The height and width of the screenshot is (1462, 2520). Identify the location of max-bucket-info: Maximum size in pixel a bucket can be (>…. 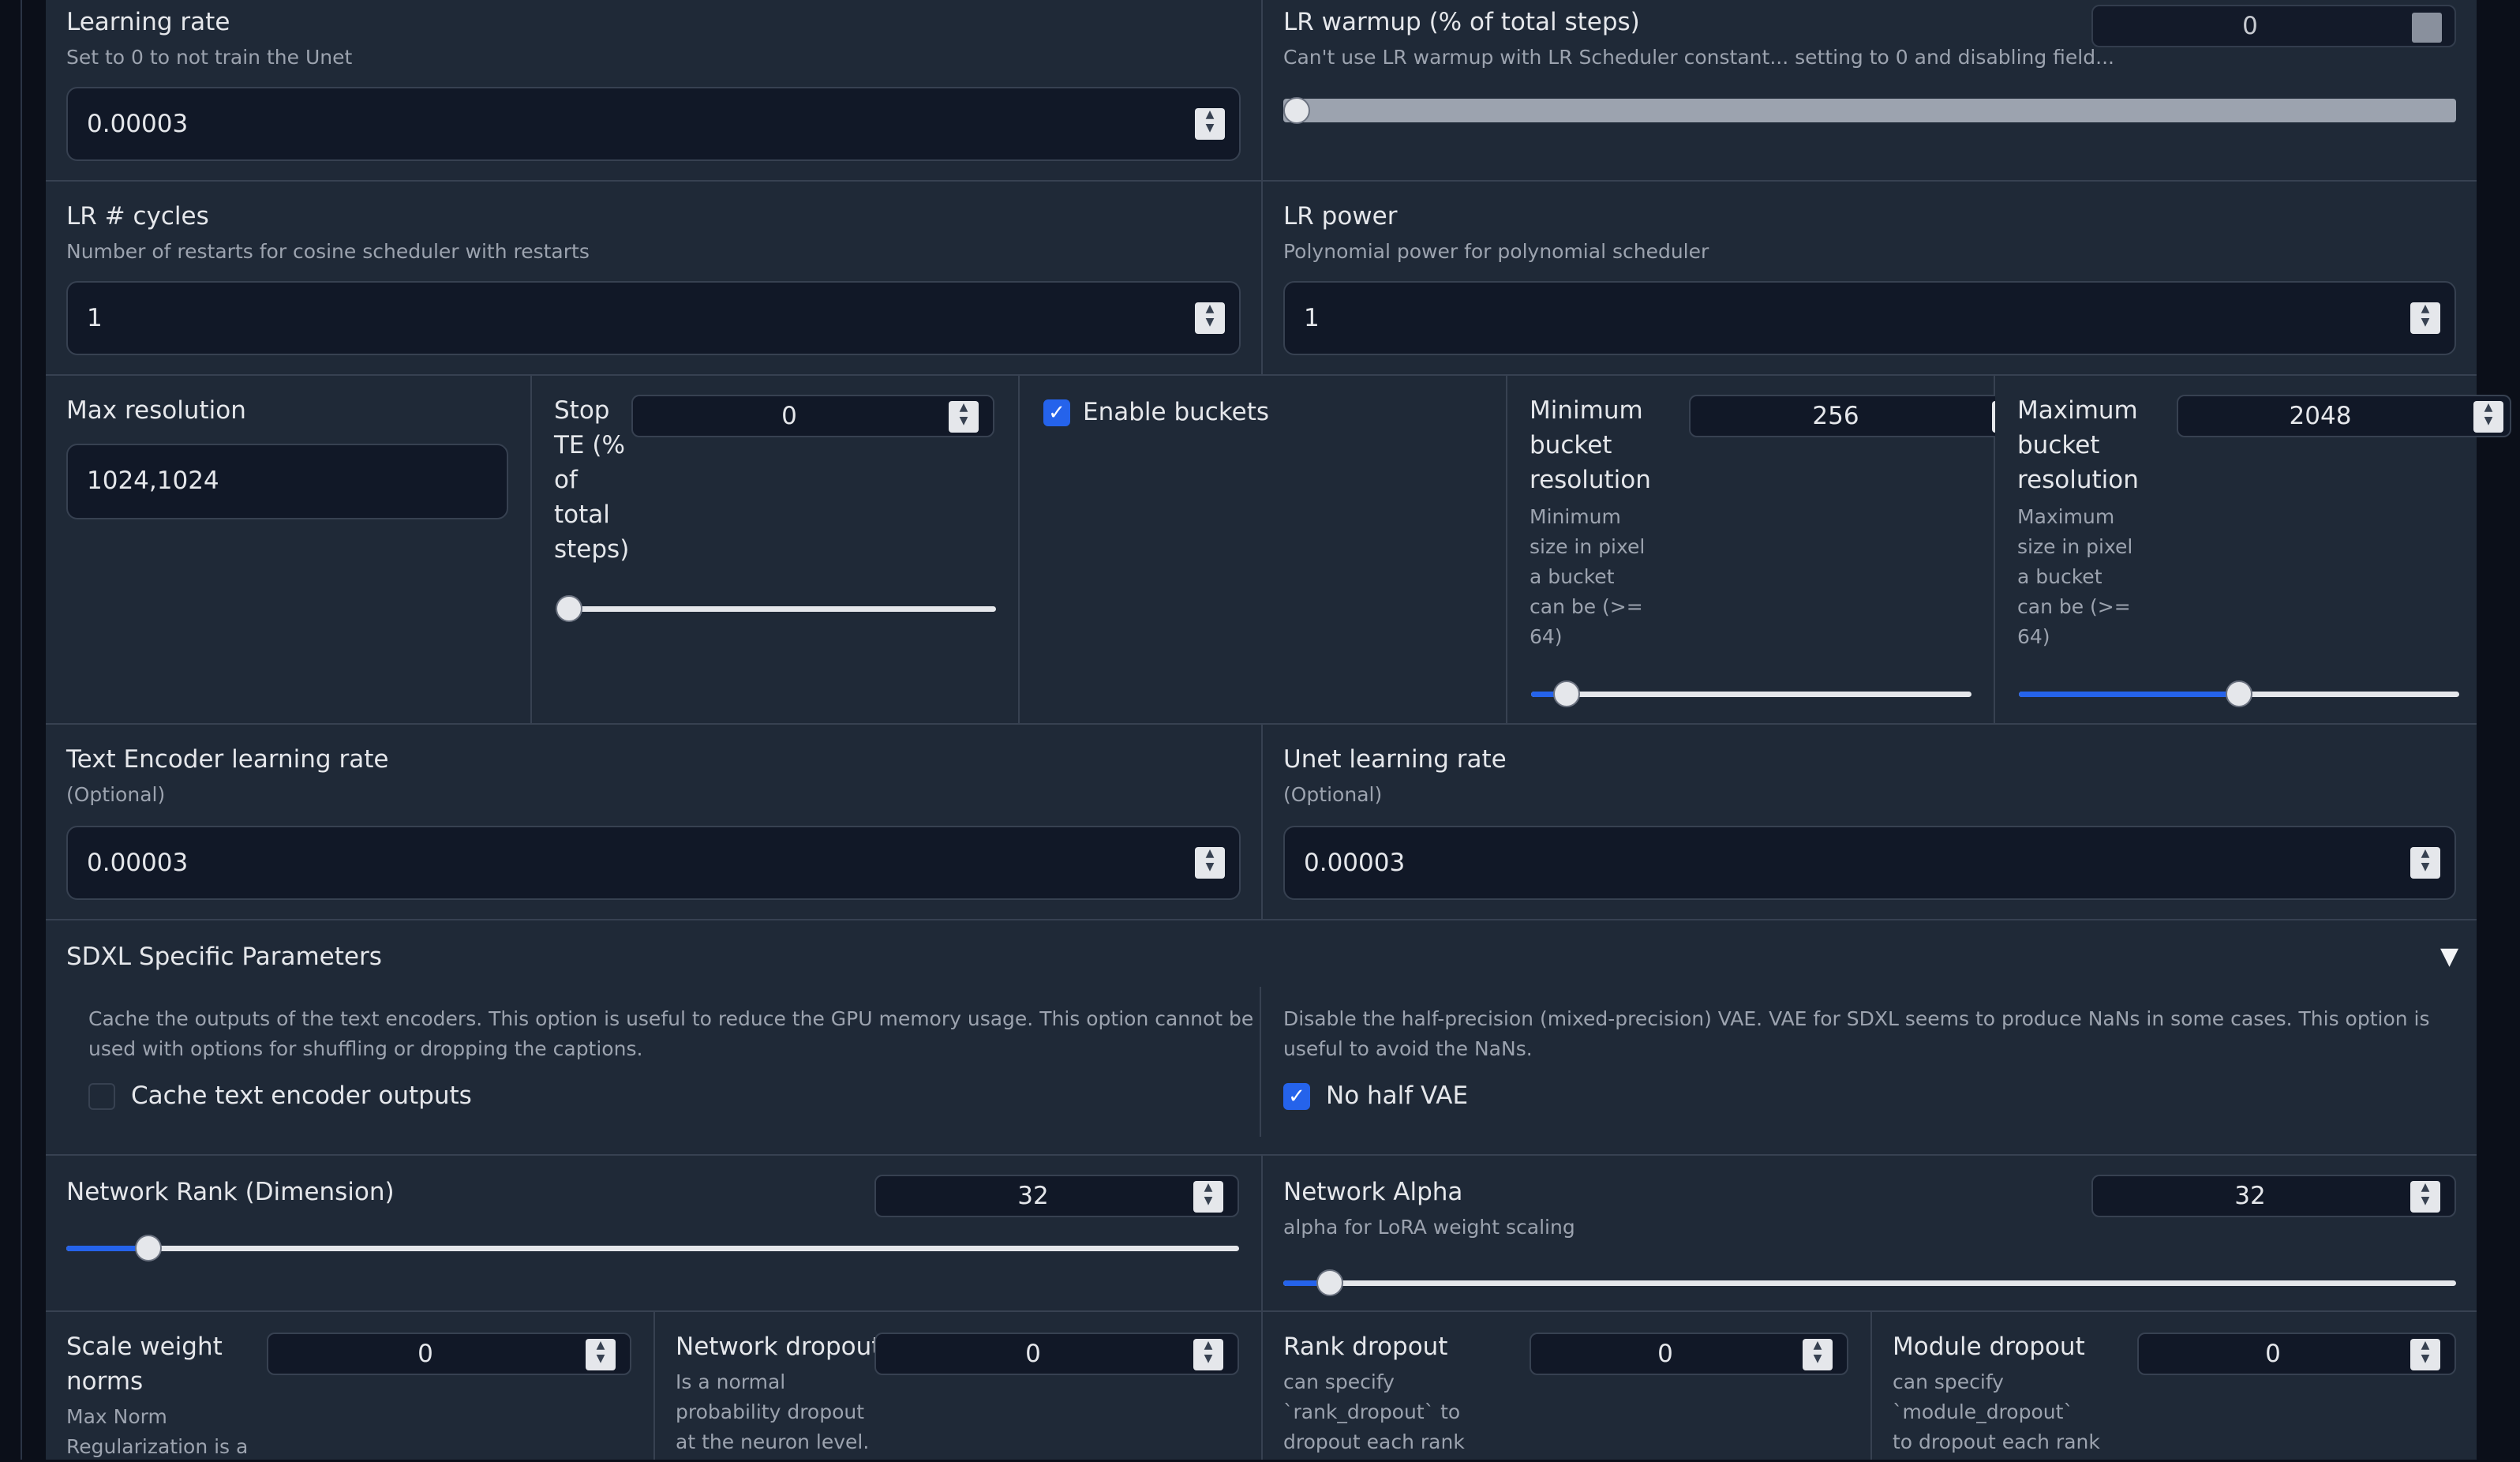
(2075, 576).